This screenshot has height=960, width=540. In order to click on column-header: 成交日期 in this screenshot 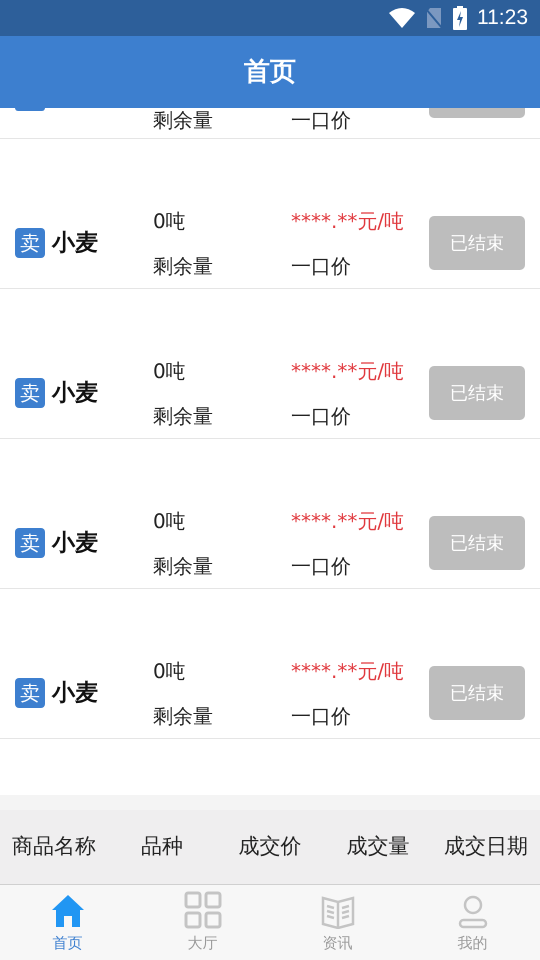, I will do `click(486, 846)`.